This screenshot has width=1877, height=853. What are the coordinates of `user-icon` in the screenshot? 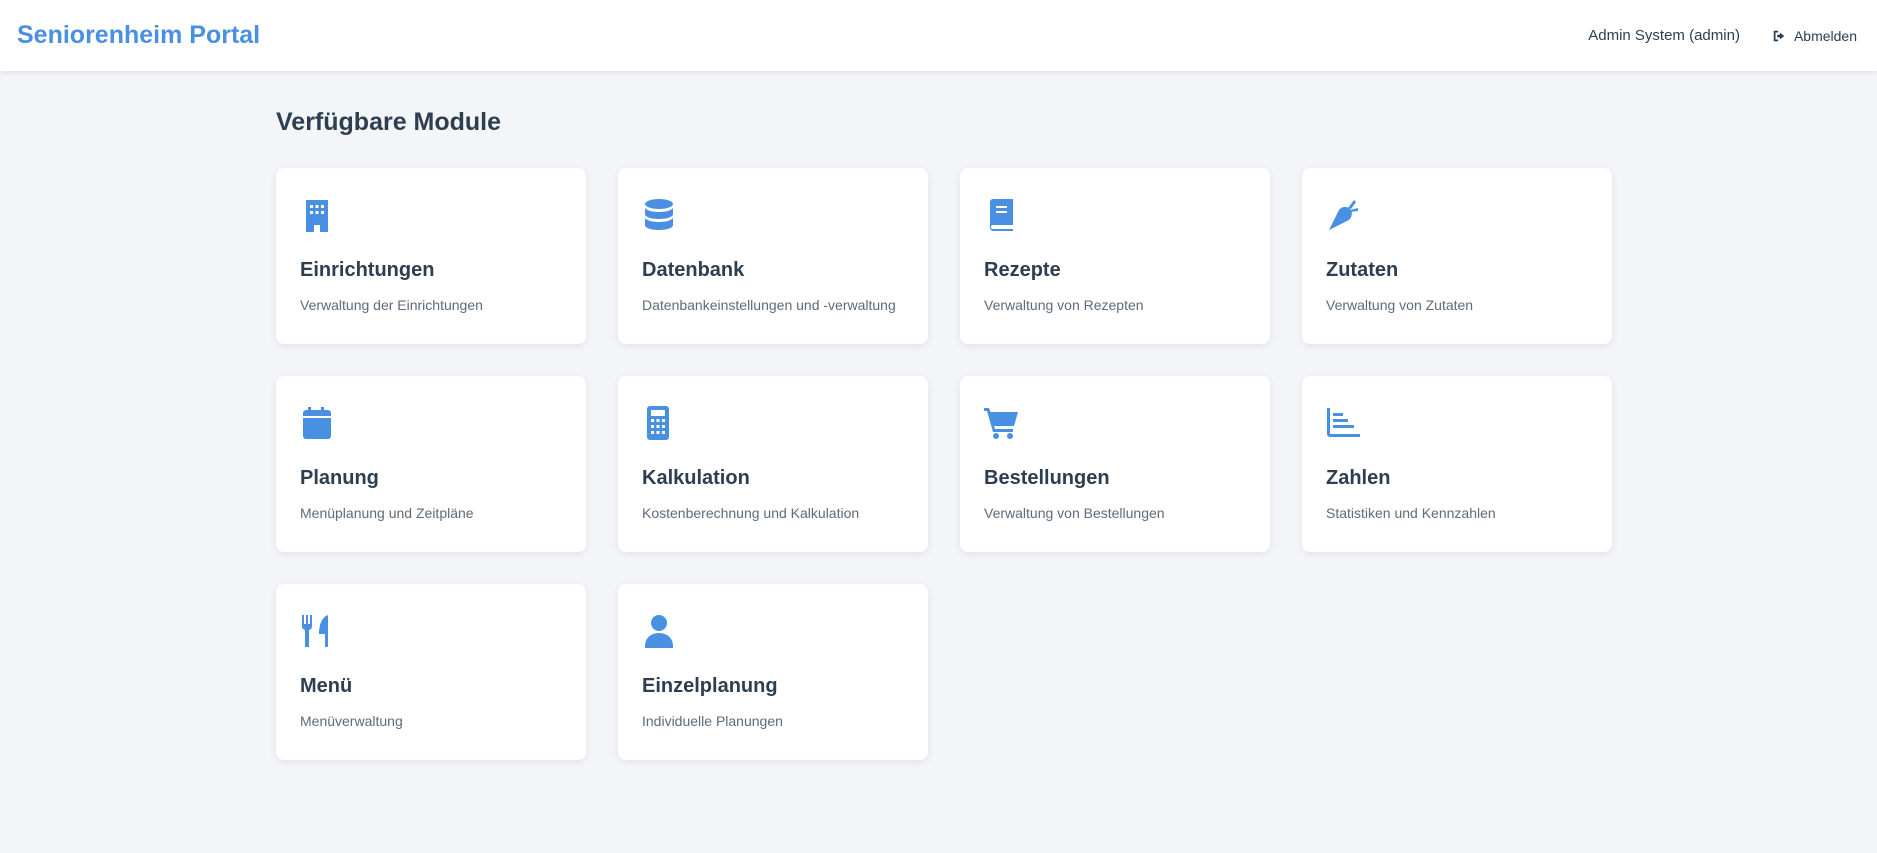 It's located at (659, 631).